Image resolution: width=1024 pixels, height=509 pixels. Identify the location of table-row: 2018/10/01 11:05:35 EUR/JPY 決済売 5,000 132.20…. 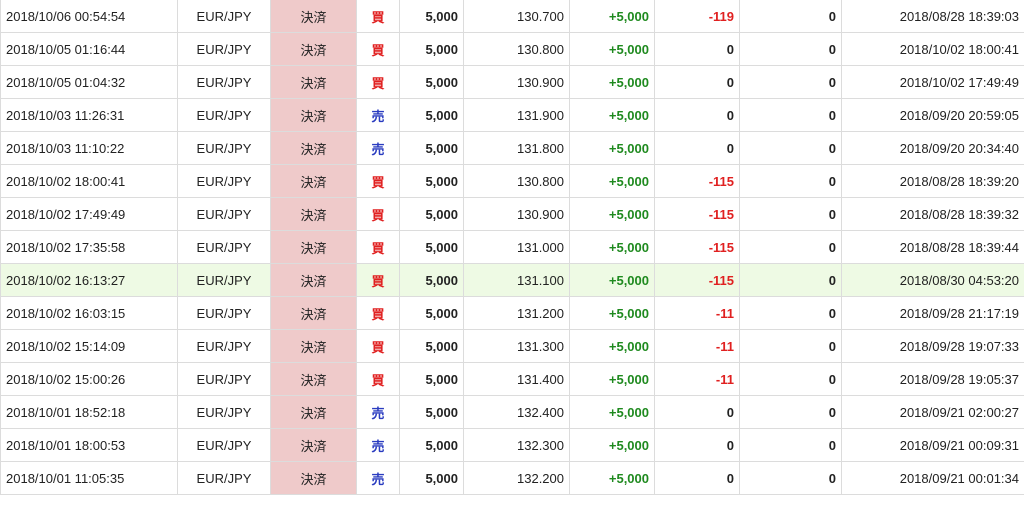
(512, 478).